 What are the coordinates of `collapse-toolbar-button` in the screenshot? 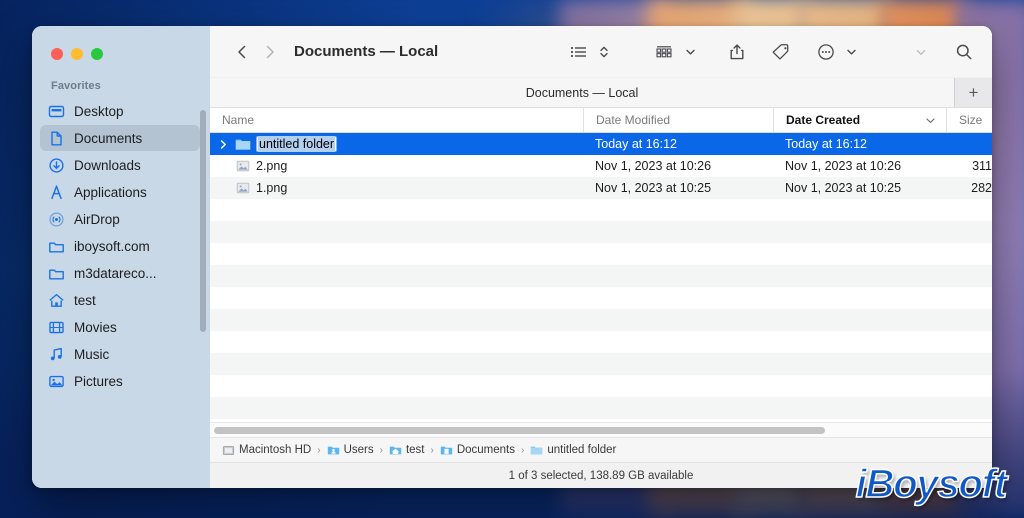 It's located at (921, 52).